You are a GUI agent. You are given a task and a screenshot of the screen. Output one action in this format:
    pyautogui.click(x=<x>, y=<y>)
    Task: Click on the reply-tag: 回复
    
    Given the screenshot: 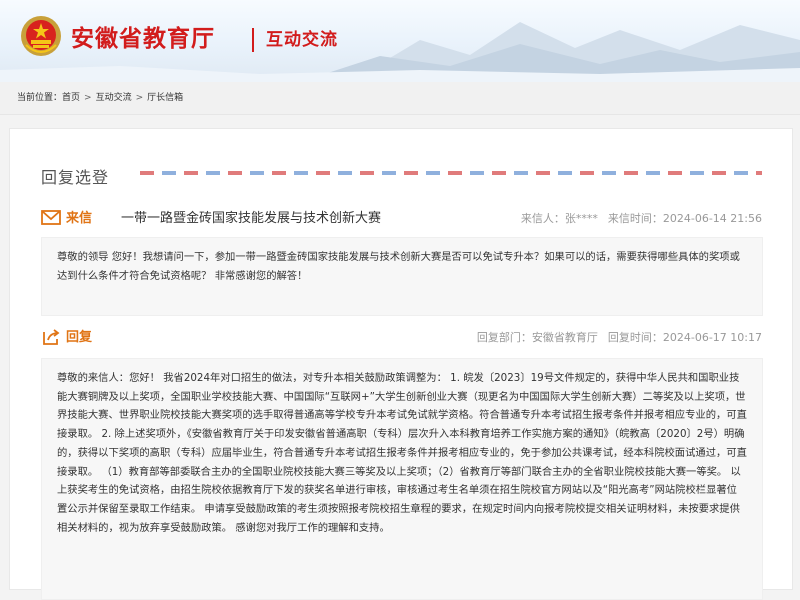 What is the action you would take?
    pyautogui.click(x=79, y=337)
    